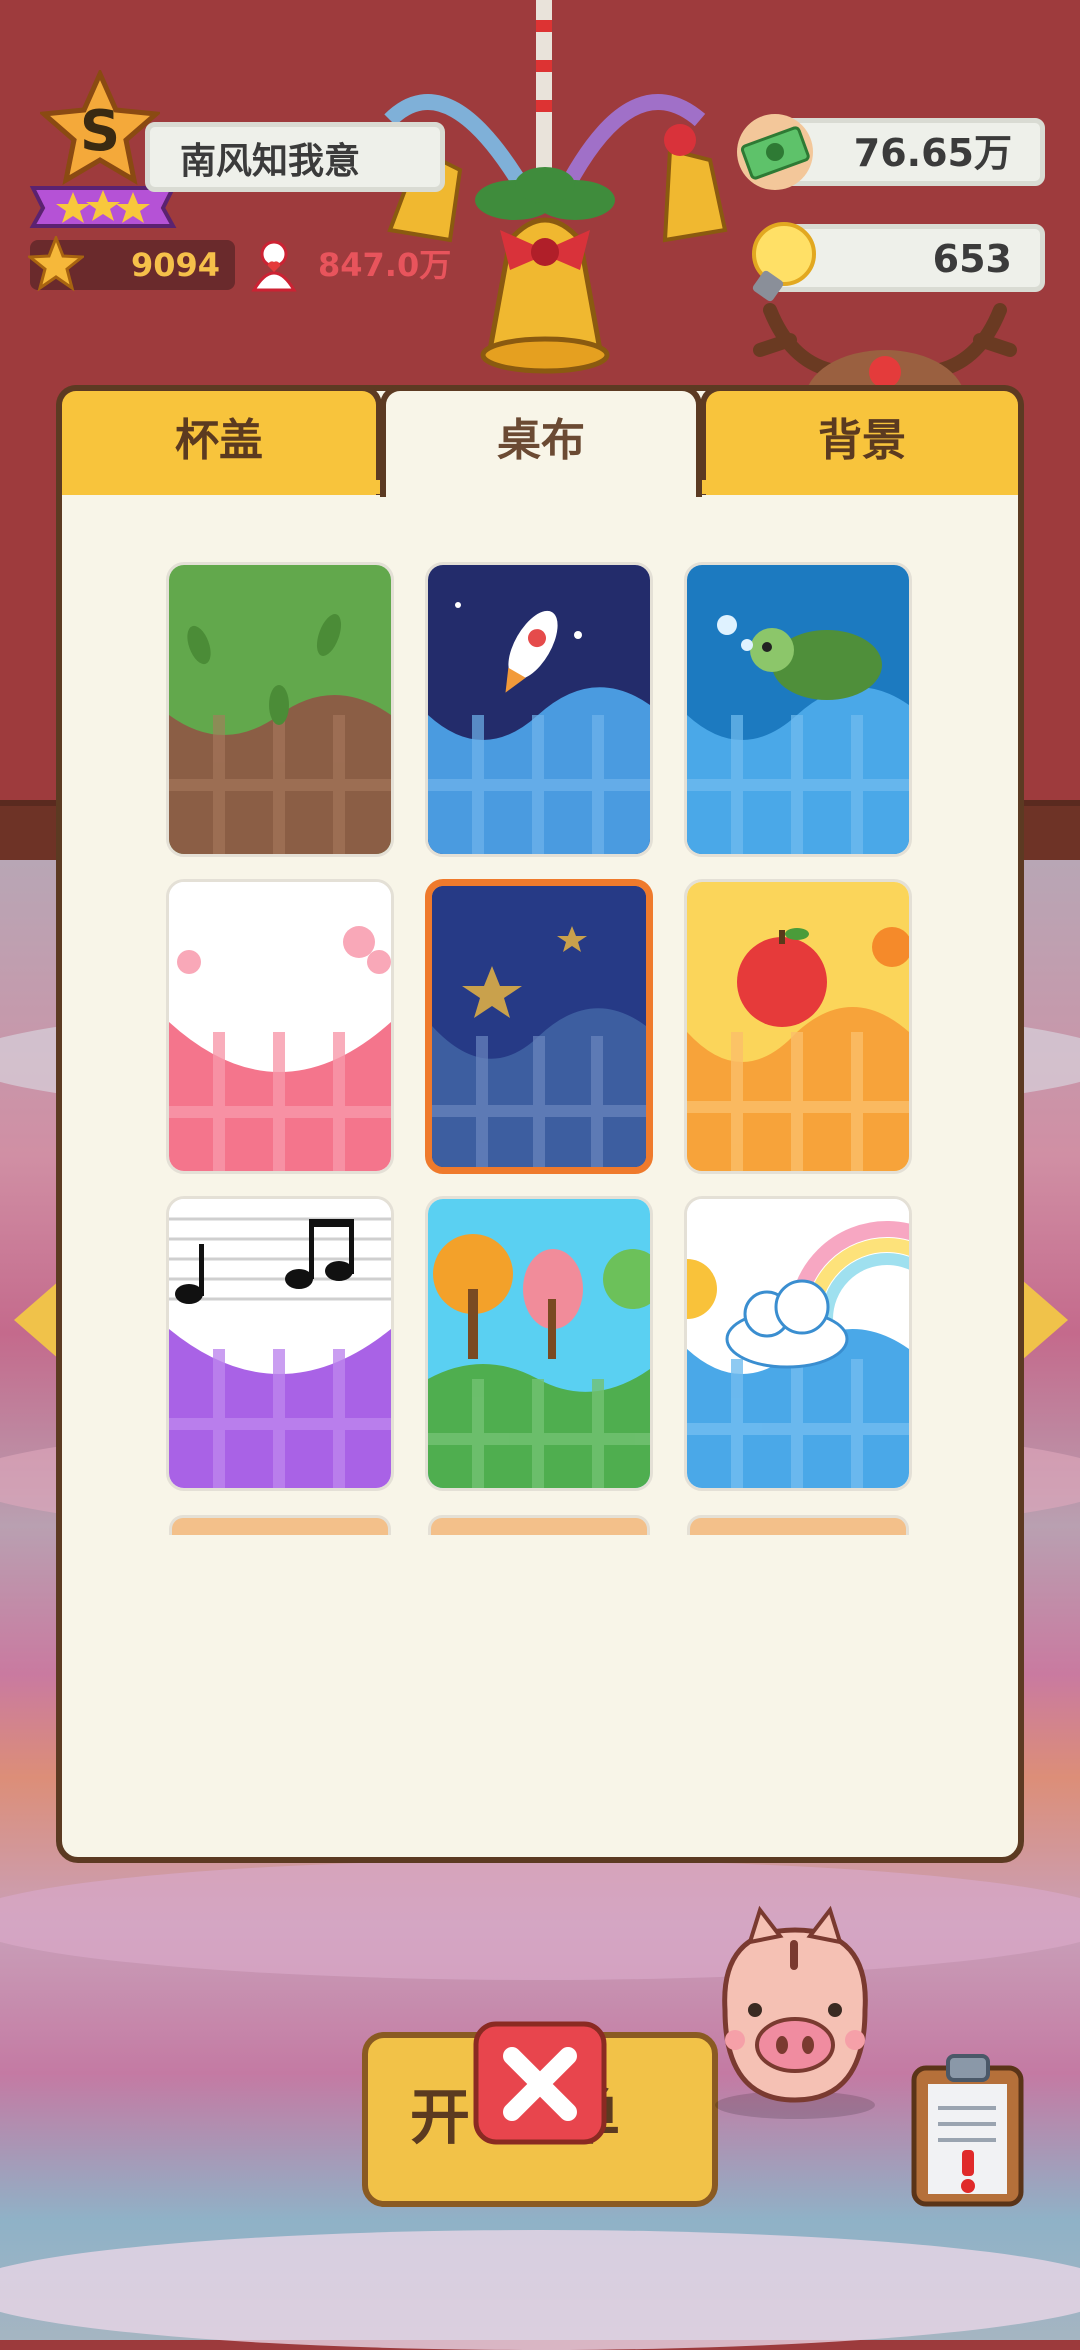 Image resolution: width=1080 pixels, height=2350 pixels. What do you see at coordinates (540, 2085) in the screenshot?
I see `close-panel-button` at bounding box center [540, 2085].